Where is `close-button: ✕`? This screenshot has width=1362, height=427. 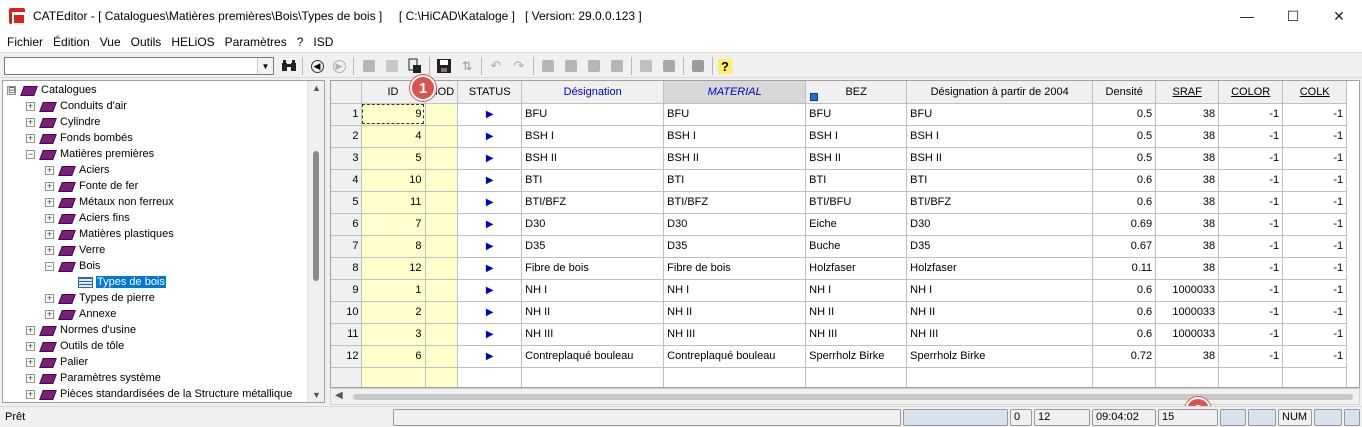
close-button: ✕ is located at coordinates (1339, 16).